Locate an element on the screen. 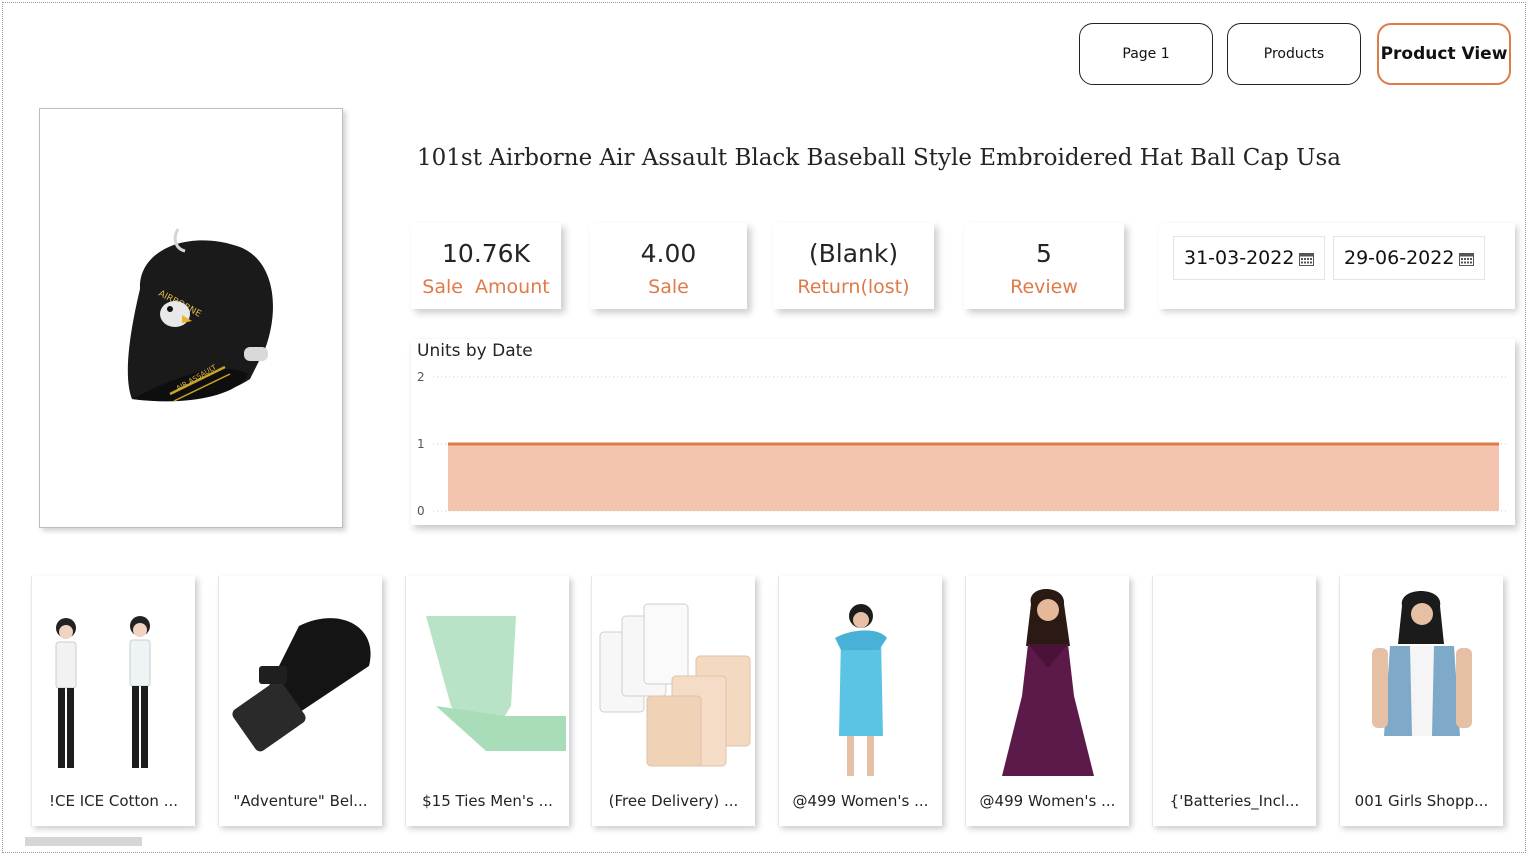  kpi-sale: 4.00 Sale is located at coordinates (668, 266).